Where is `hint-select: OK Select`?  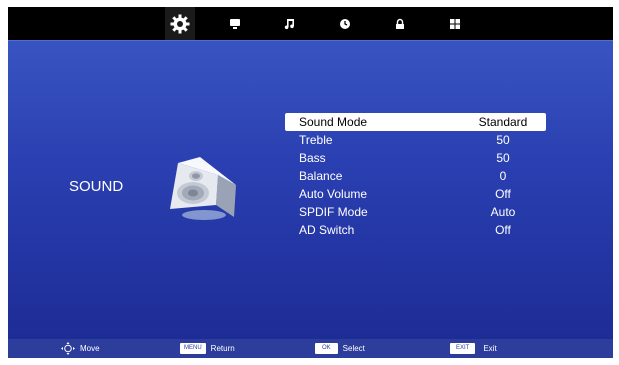
hint-select: OK Select is located at coordinates (340, 348).